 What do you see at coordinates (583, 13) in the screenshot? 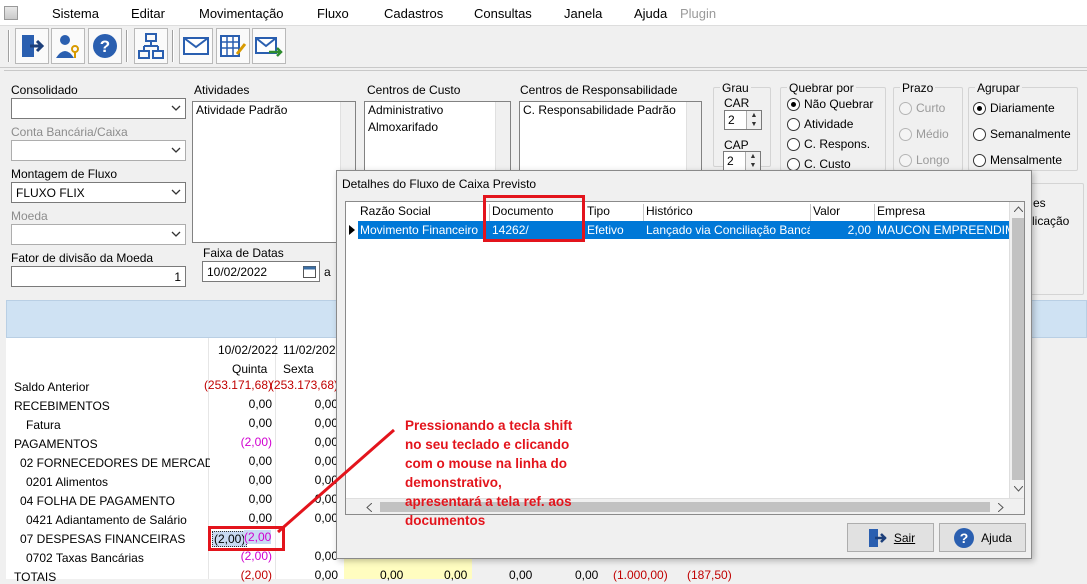
I see `menu-janela: Janela` at bounding box center [583, 13].